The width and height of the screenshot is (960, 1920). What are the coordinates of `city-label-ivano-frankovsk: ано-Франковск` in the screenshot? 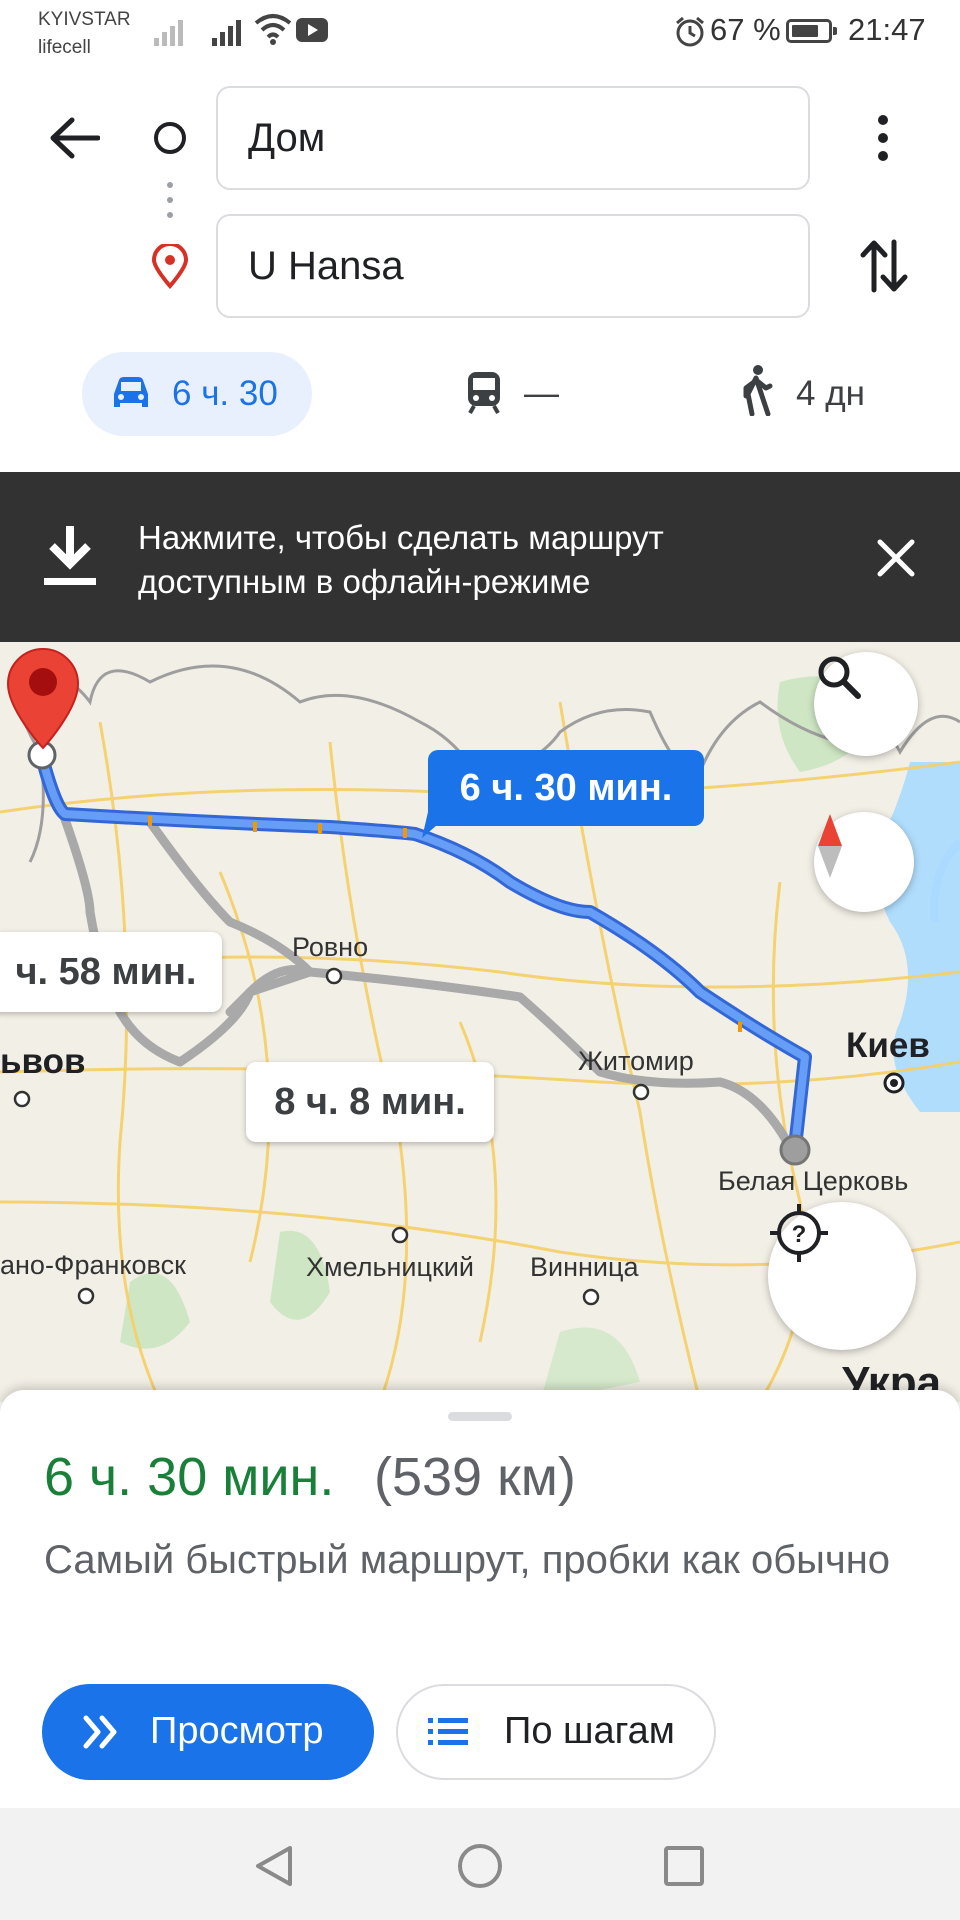 It's located at (93, 1265).